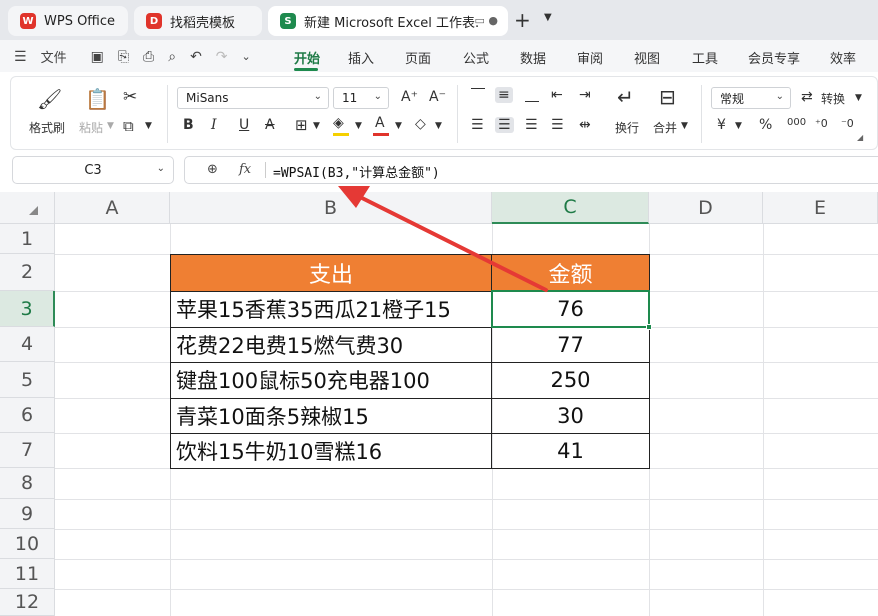  I want to click on table-header-cell: 支出, so click(331, 272).